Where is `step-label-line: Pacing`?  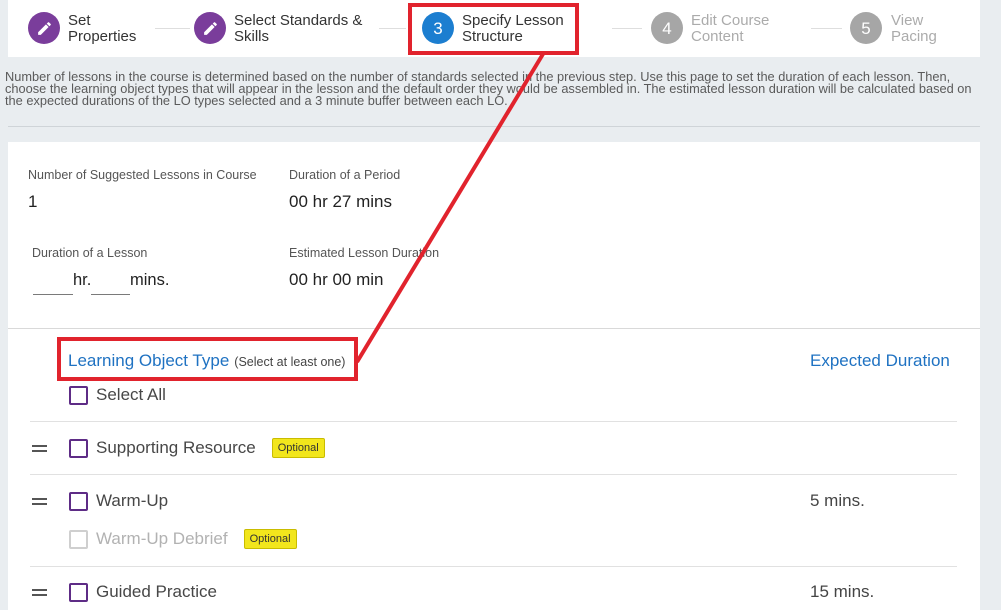 step-label-line: Pacing is located at coordinates (914, 36).